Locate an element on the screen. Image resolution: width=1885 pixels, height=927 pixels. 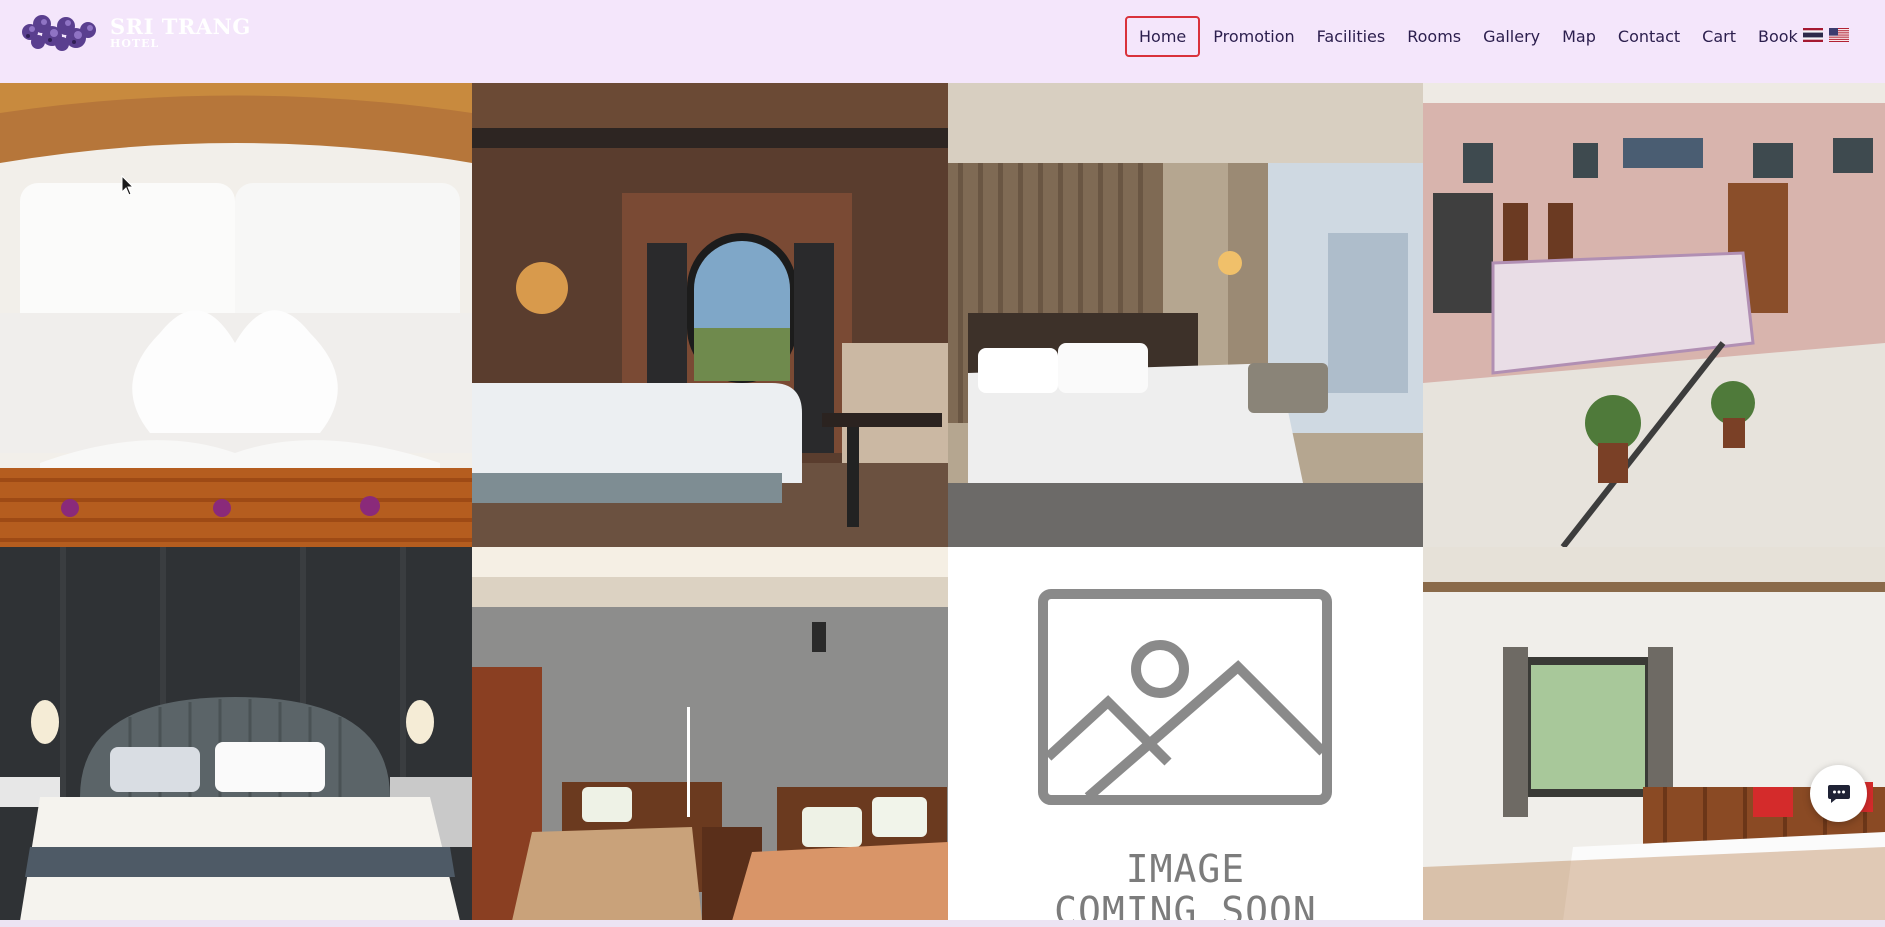
hotel-logo: SRI TRANG HOTEL is located at coordinates (134, 32).